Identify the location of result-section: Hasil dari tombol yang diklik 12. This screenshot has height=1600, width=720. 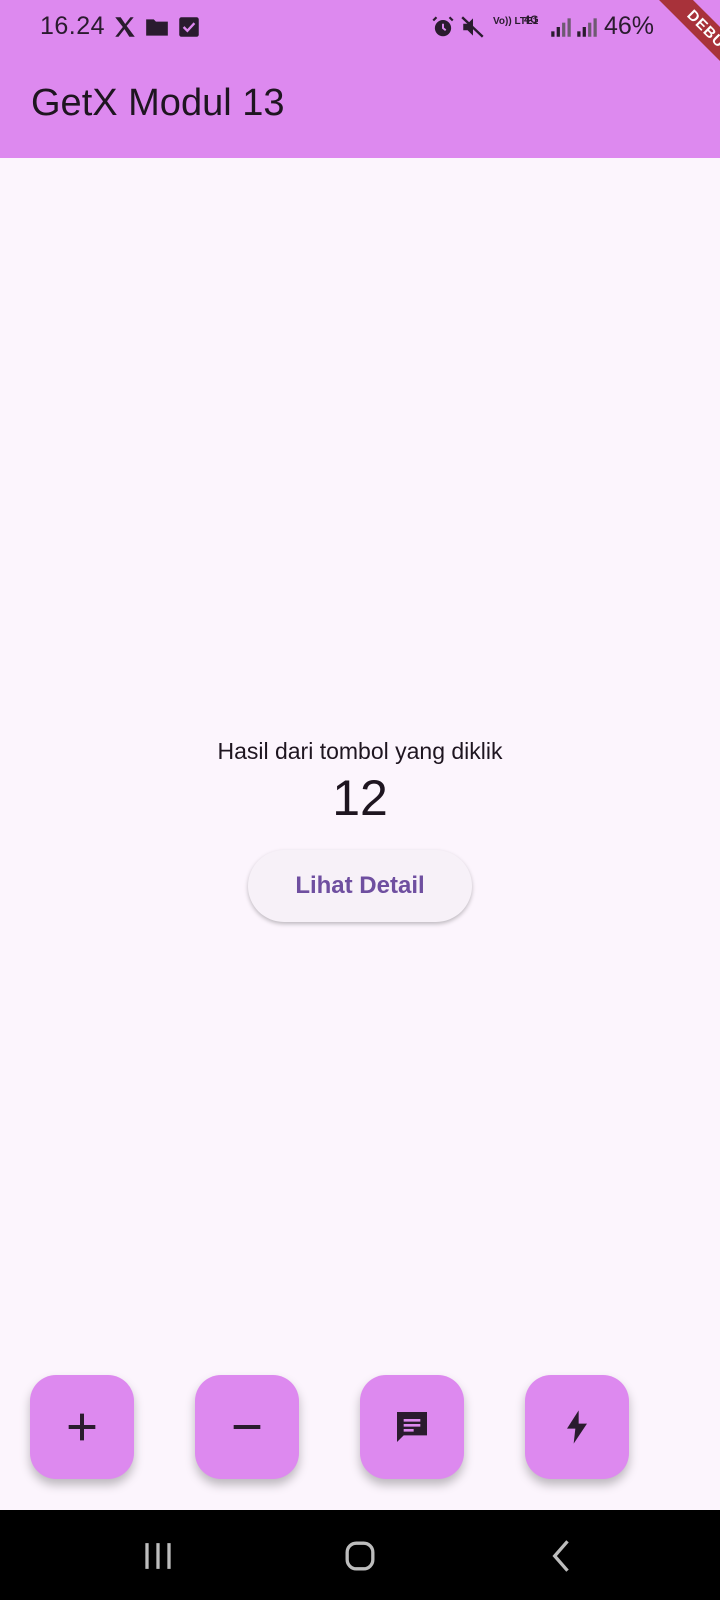
(360, 782).